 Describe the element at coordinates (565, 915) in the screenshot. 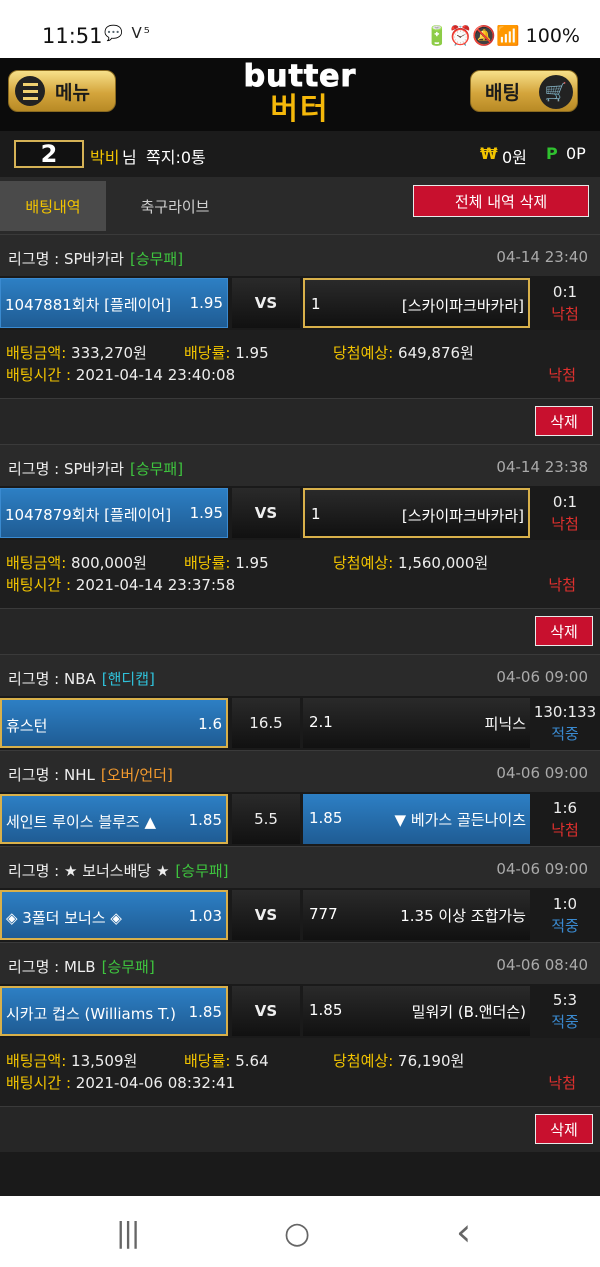

I see `result-cell: 1:0 적중` at that location.